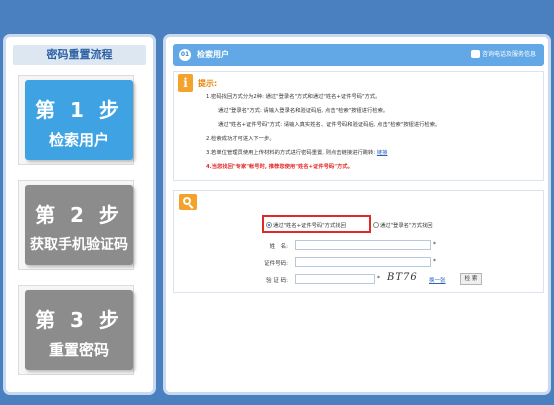 The height and width of the screenshot is (405, 554). I want to click on step-3-tile: 第 3 步 重置密码, so click(79, 330).